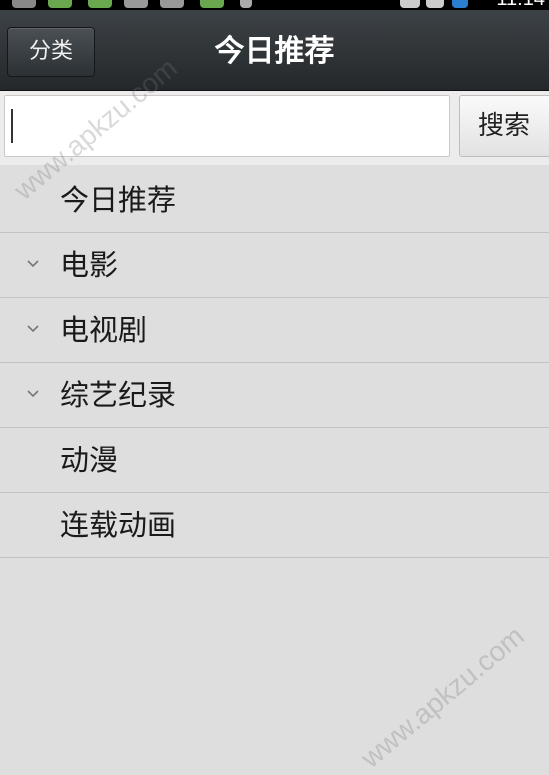 This screenshot has height=775, width=549. Describe the element at coordinates (118, 395) in the screenshot. I see `category-item-label: 综艺纪录` at that location.